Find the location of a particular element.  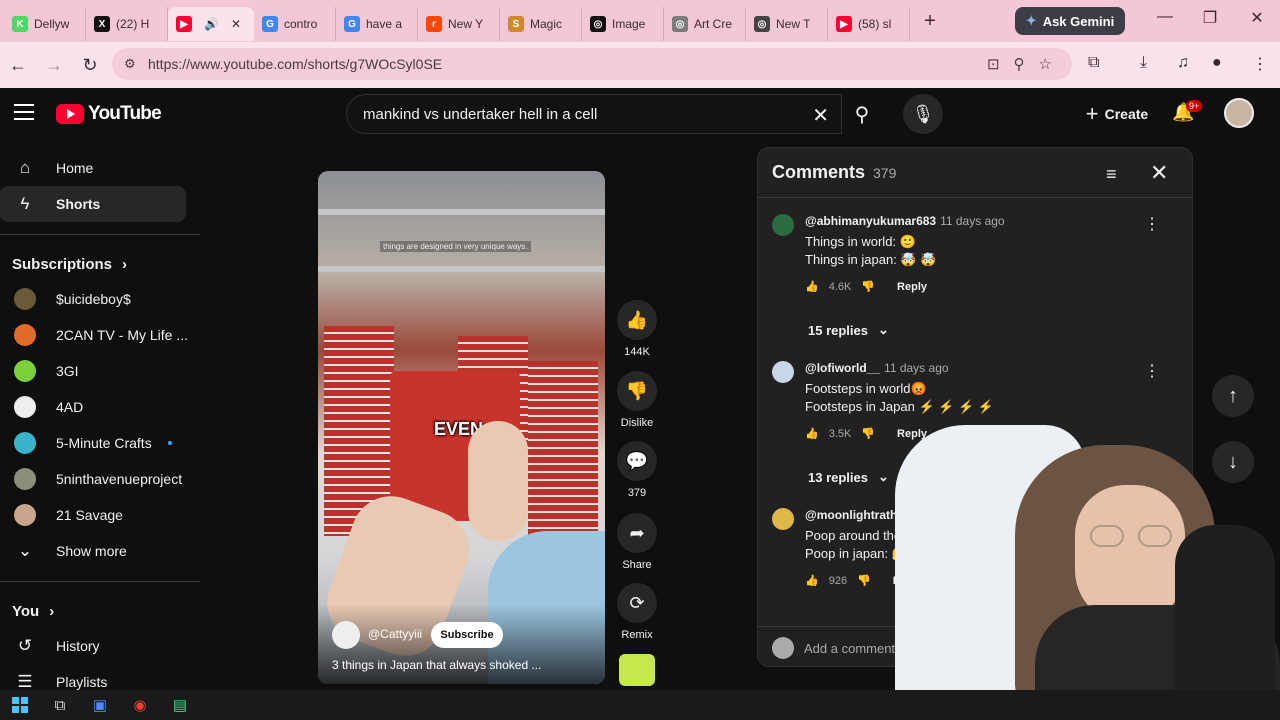

channel-avatar is located at coordinates (346, 635).